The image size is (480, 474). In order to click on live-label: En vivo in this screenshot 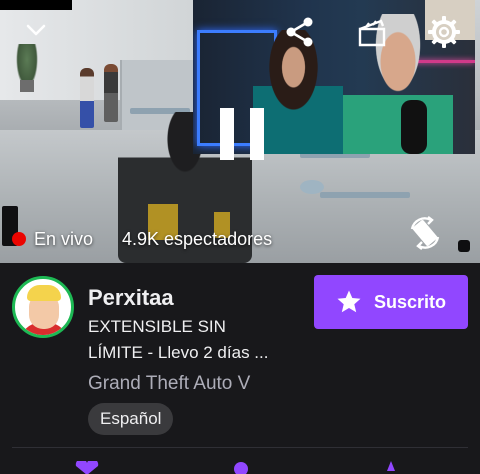, I will do `click(64, 238)`.